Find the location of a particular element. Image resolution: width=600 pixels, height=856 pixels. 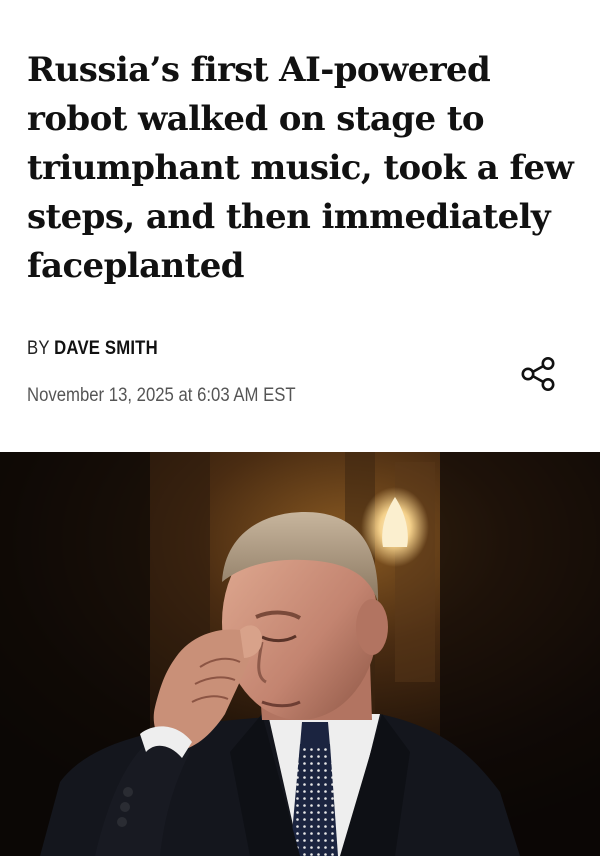

byline-prefix: BY is located at coordinates (38, 348).